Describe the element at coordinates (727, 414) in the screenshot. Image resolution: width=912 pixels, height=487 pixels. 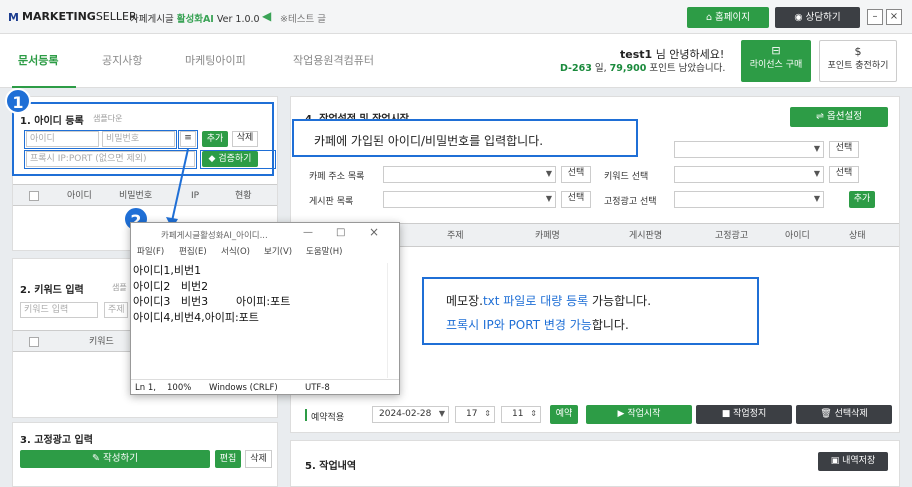
I see `stop-icon: ■` at that location.